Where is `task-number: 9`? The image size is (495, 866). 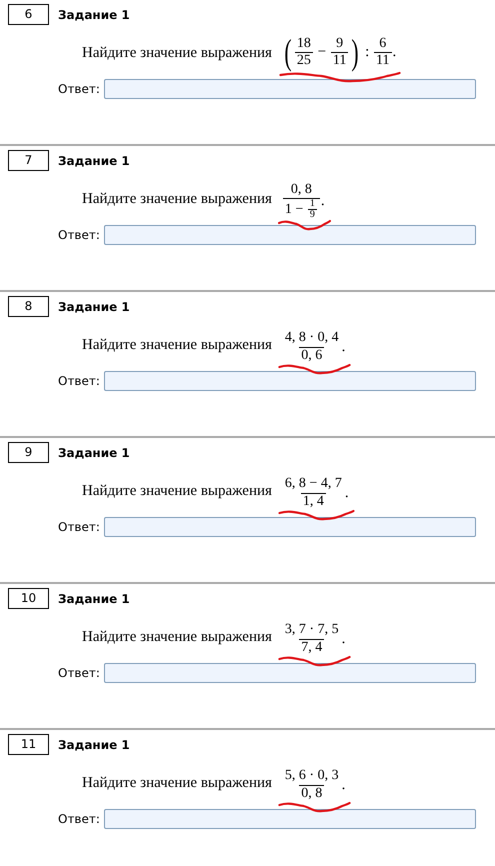 task-number: 9 is located at coordinates (28, 452).